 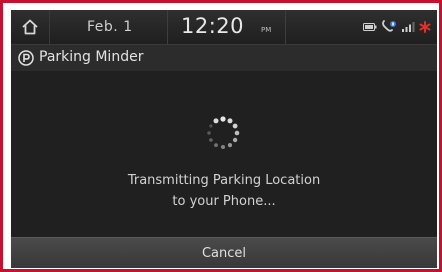 I want to click on status-bar: Feb. 1 12:20 PM, so click(x=224, y=27).